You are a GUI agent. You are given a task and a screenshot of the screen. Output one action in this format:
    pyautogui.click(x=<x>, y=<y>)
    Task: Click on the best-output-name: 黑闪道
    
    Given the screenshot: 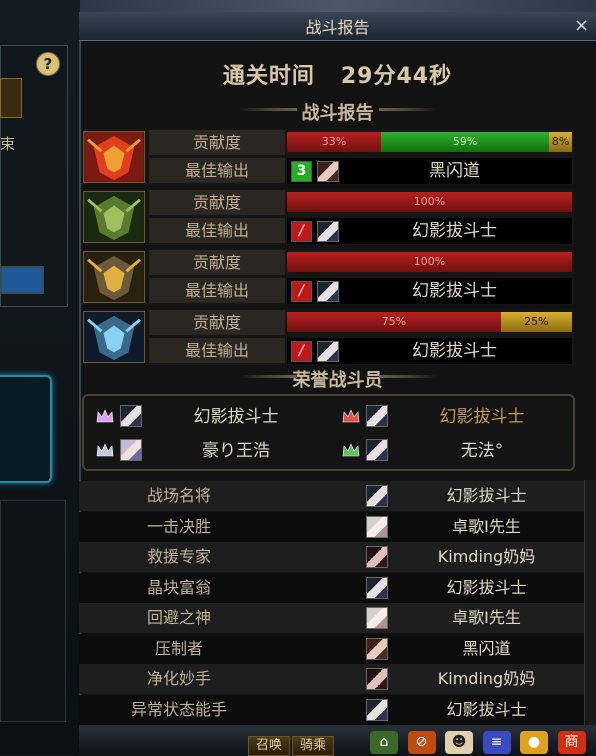 What is the action you would take?
    pyautogui.click(x=454, y=171)
    